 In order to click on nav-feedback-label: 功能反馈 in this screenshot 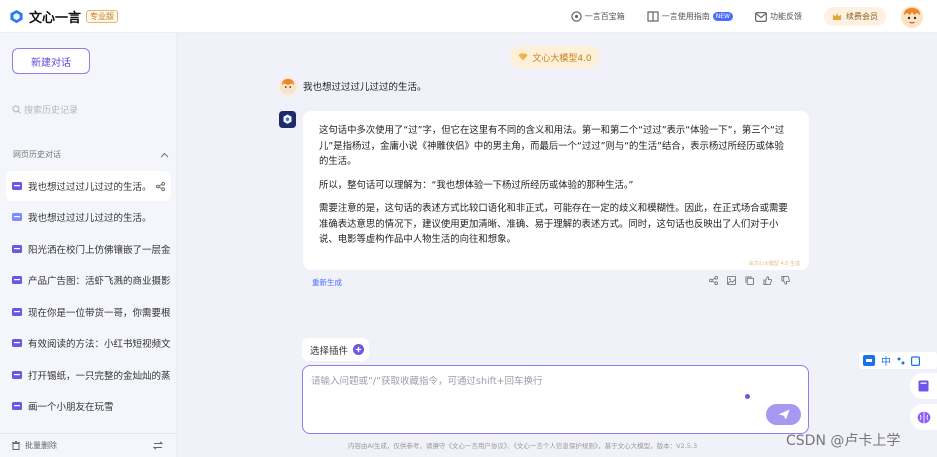, I will do `click(786, 16)`.